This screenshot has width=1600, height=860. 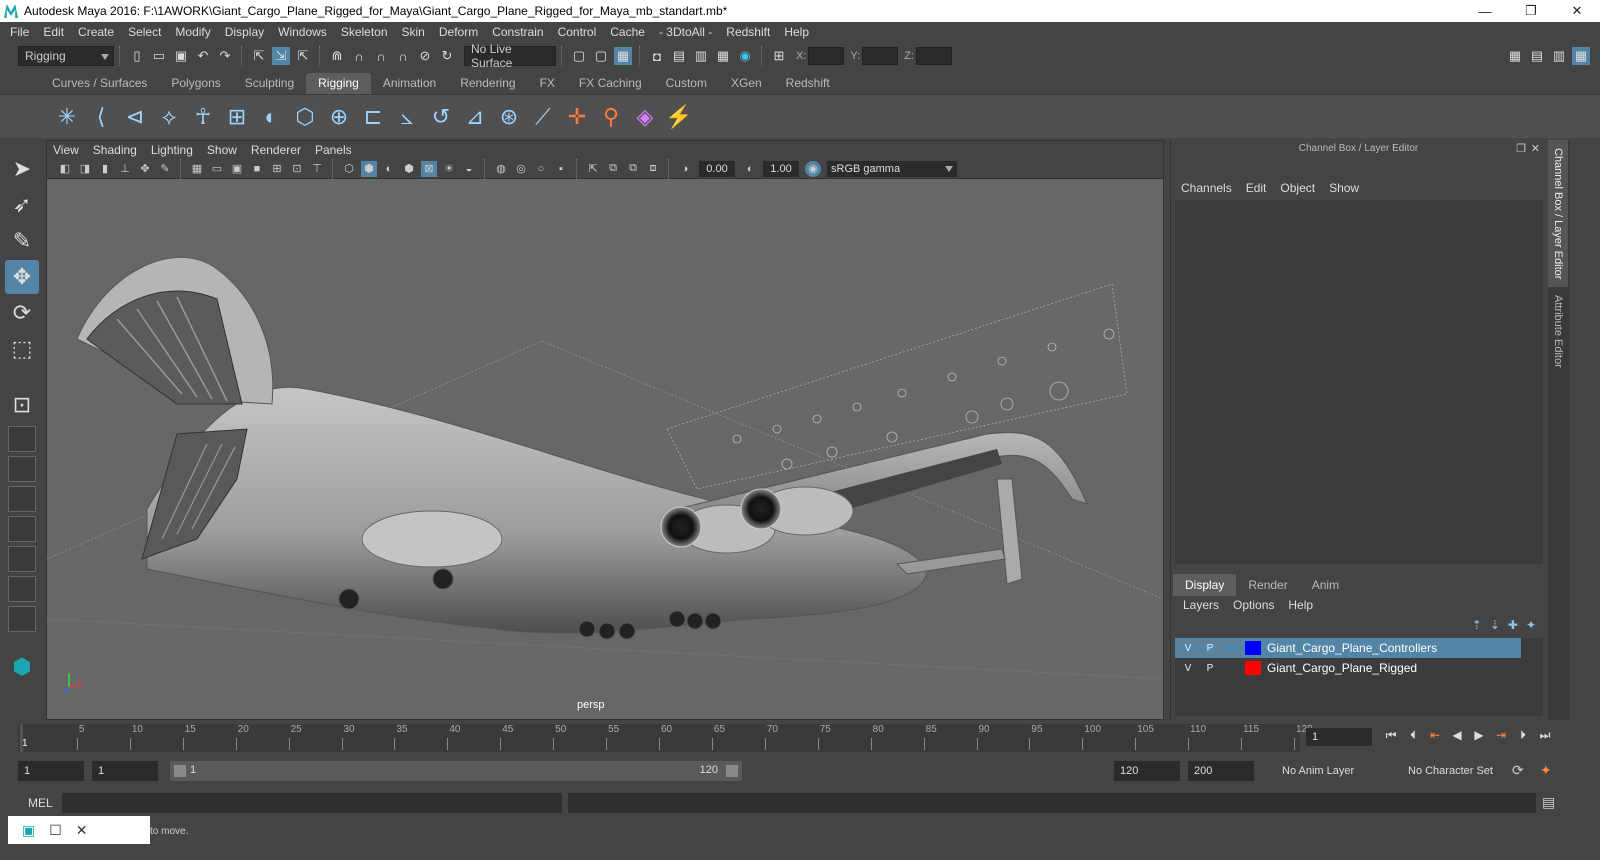 I want to click on shelf-tab-sculpting: Sculpting, so click(x=269, y=83).